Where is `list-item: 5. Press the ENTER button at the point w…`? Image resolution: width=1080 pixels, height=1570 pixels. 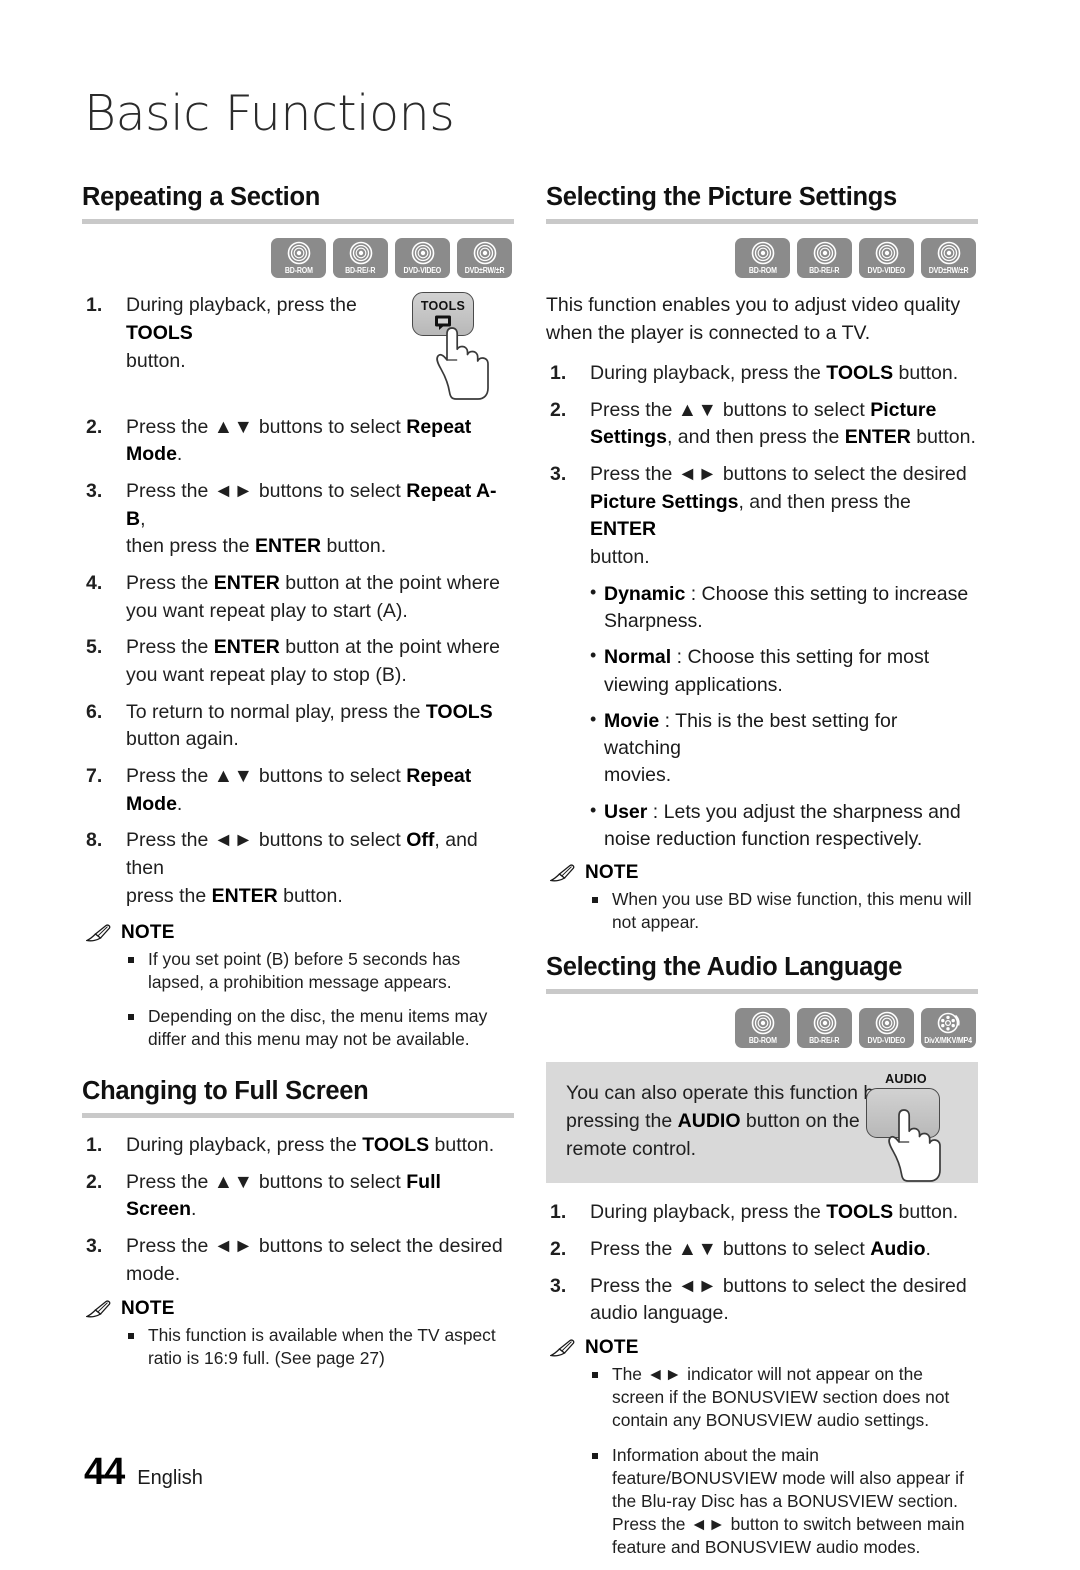 list-item: 5. Press the ENTER button at the point w… is located at coordinates (298, 661).